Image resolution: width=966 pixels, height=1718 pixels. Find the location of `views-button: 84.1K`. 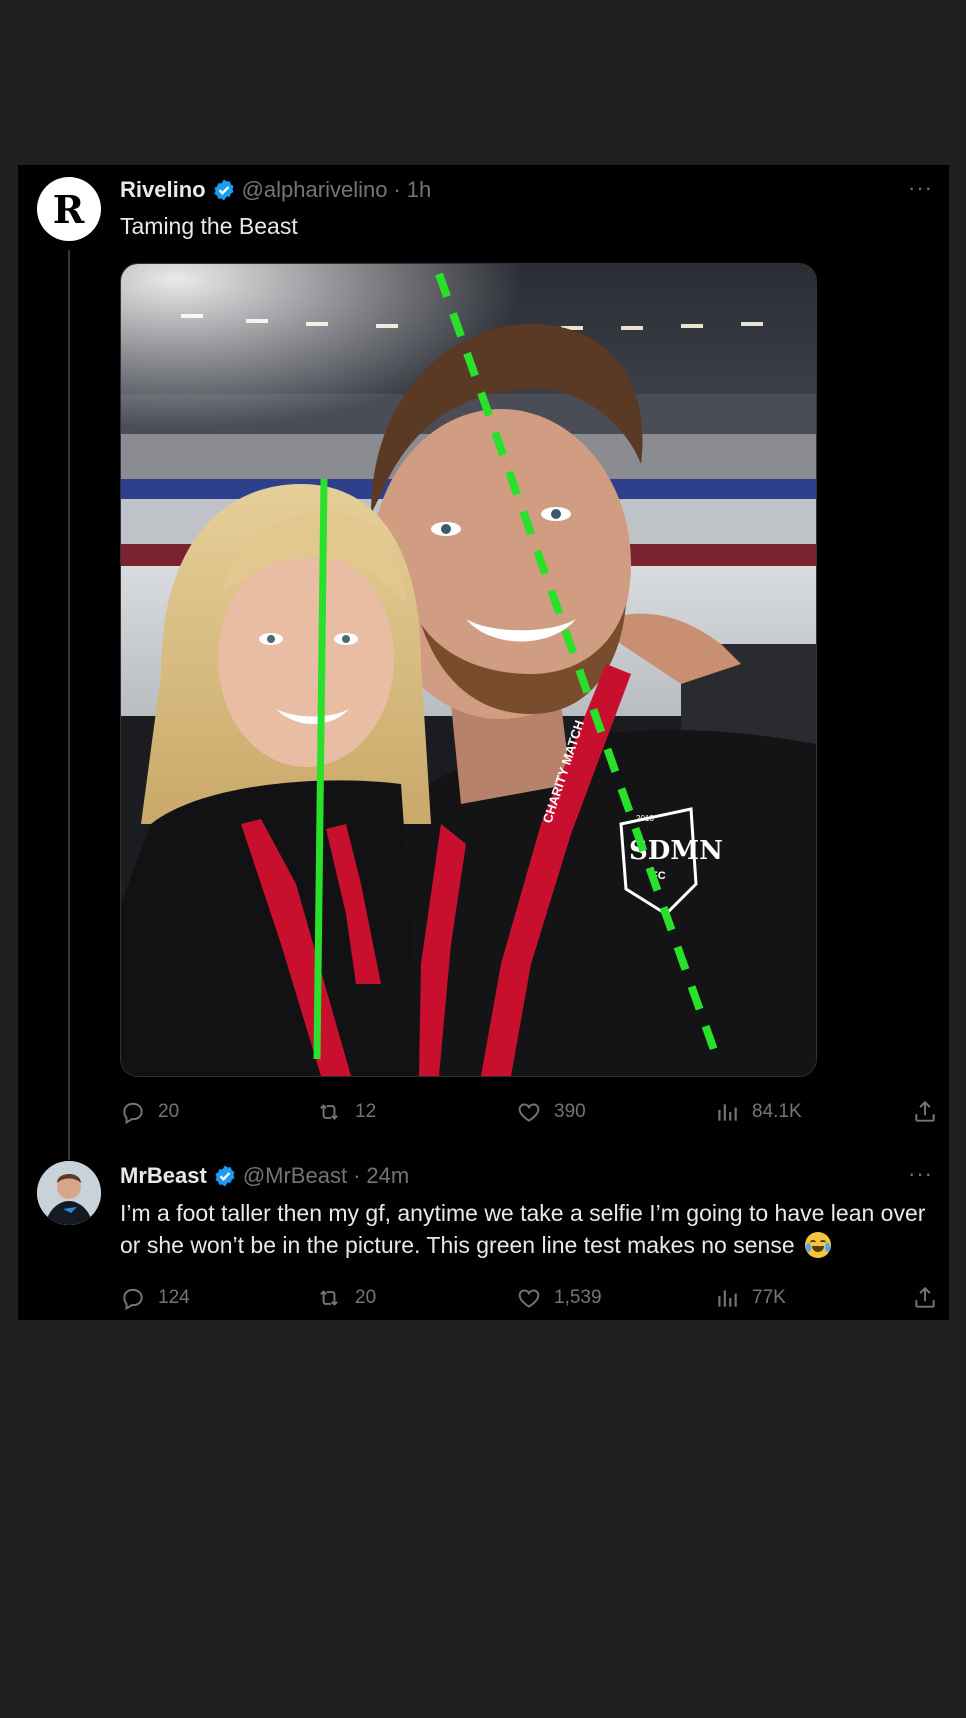

views-button: 84.1K is located at coordinates (758, 1112).